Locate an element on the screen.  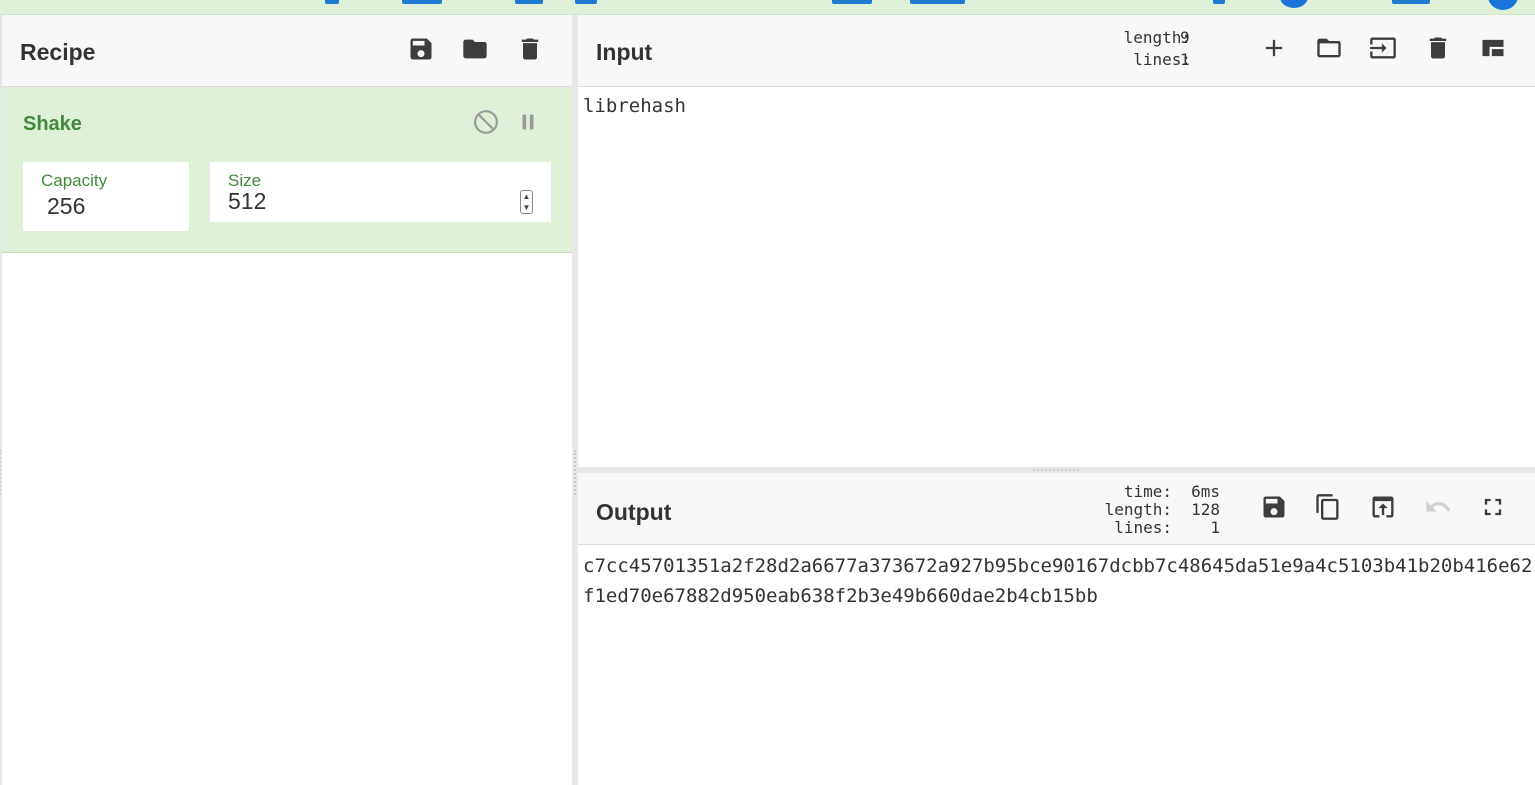
stepper-down-icon: ▼ is located at coordinates (527, 207).